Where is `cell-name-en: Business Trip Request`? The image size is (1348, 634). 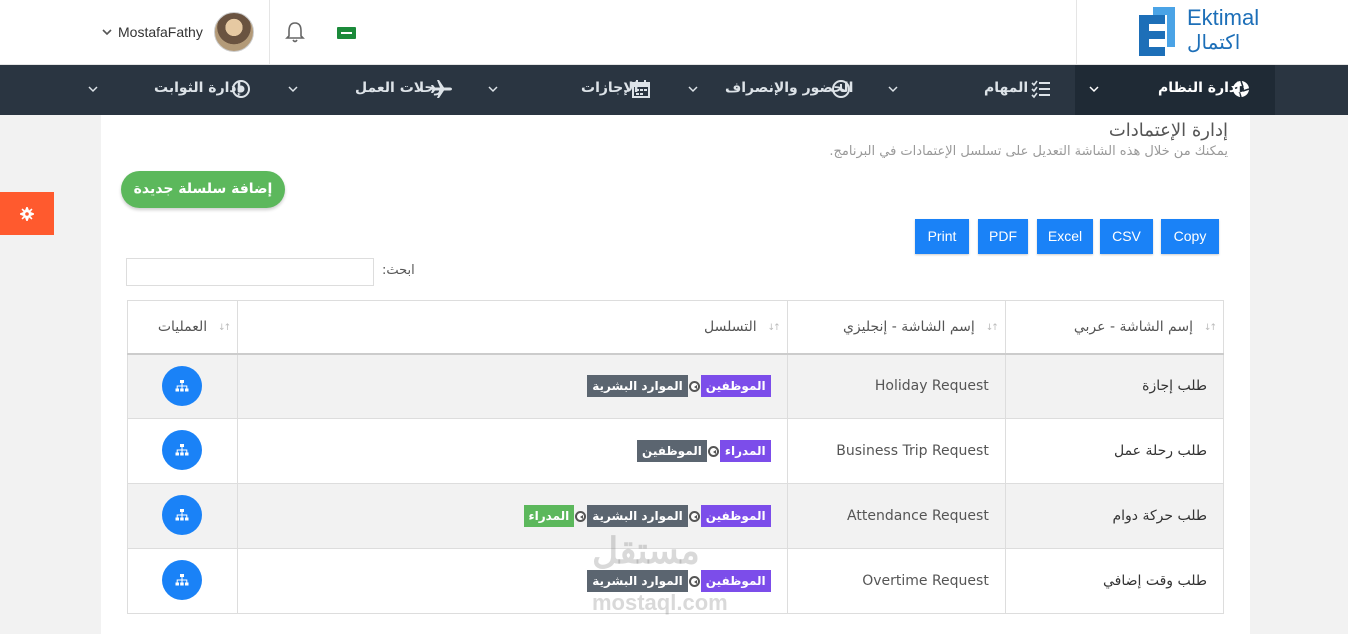
cell-name-en: Business Trip Request is located at coordinates (896, 451).